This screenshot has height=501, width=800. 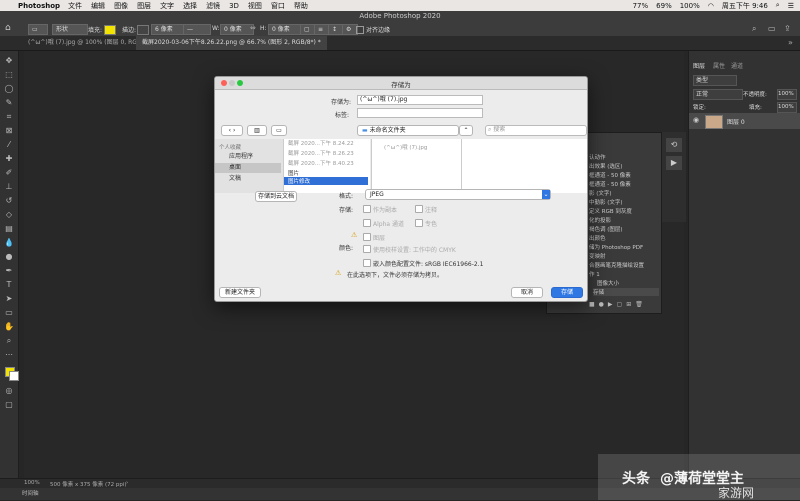 What do you see at coordinates (301, 6) in the screenshot?
I see `menu-help: 帮助` at bounding box center [301, 6].